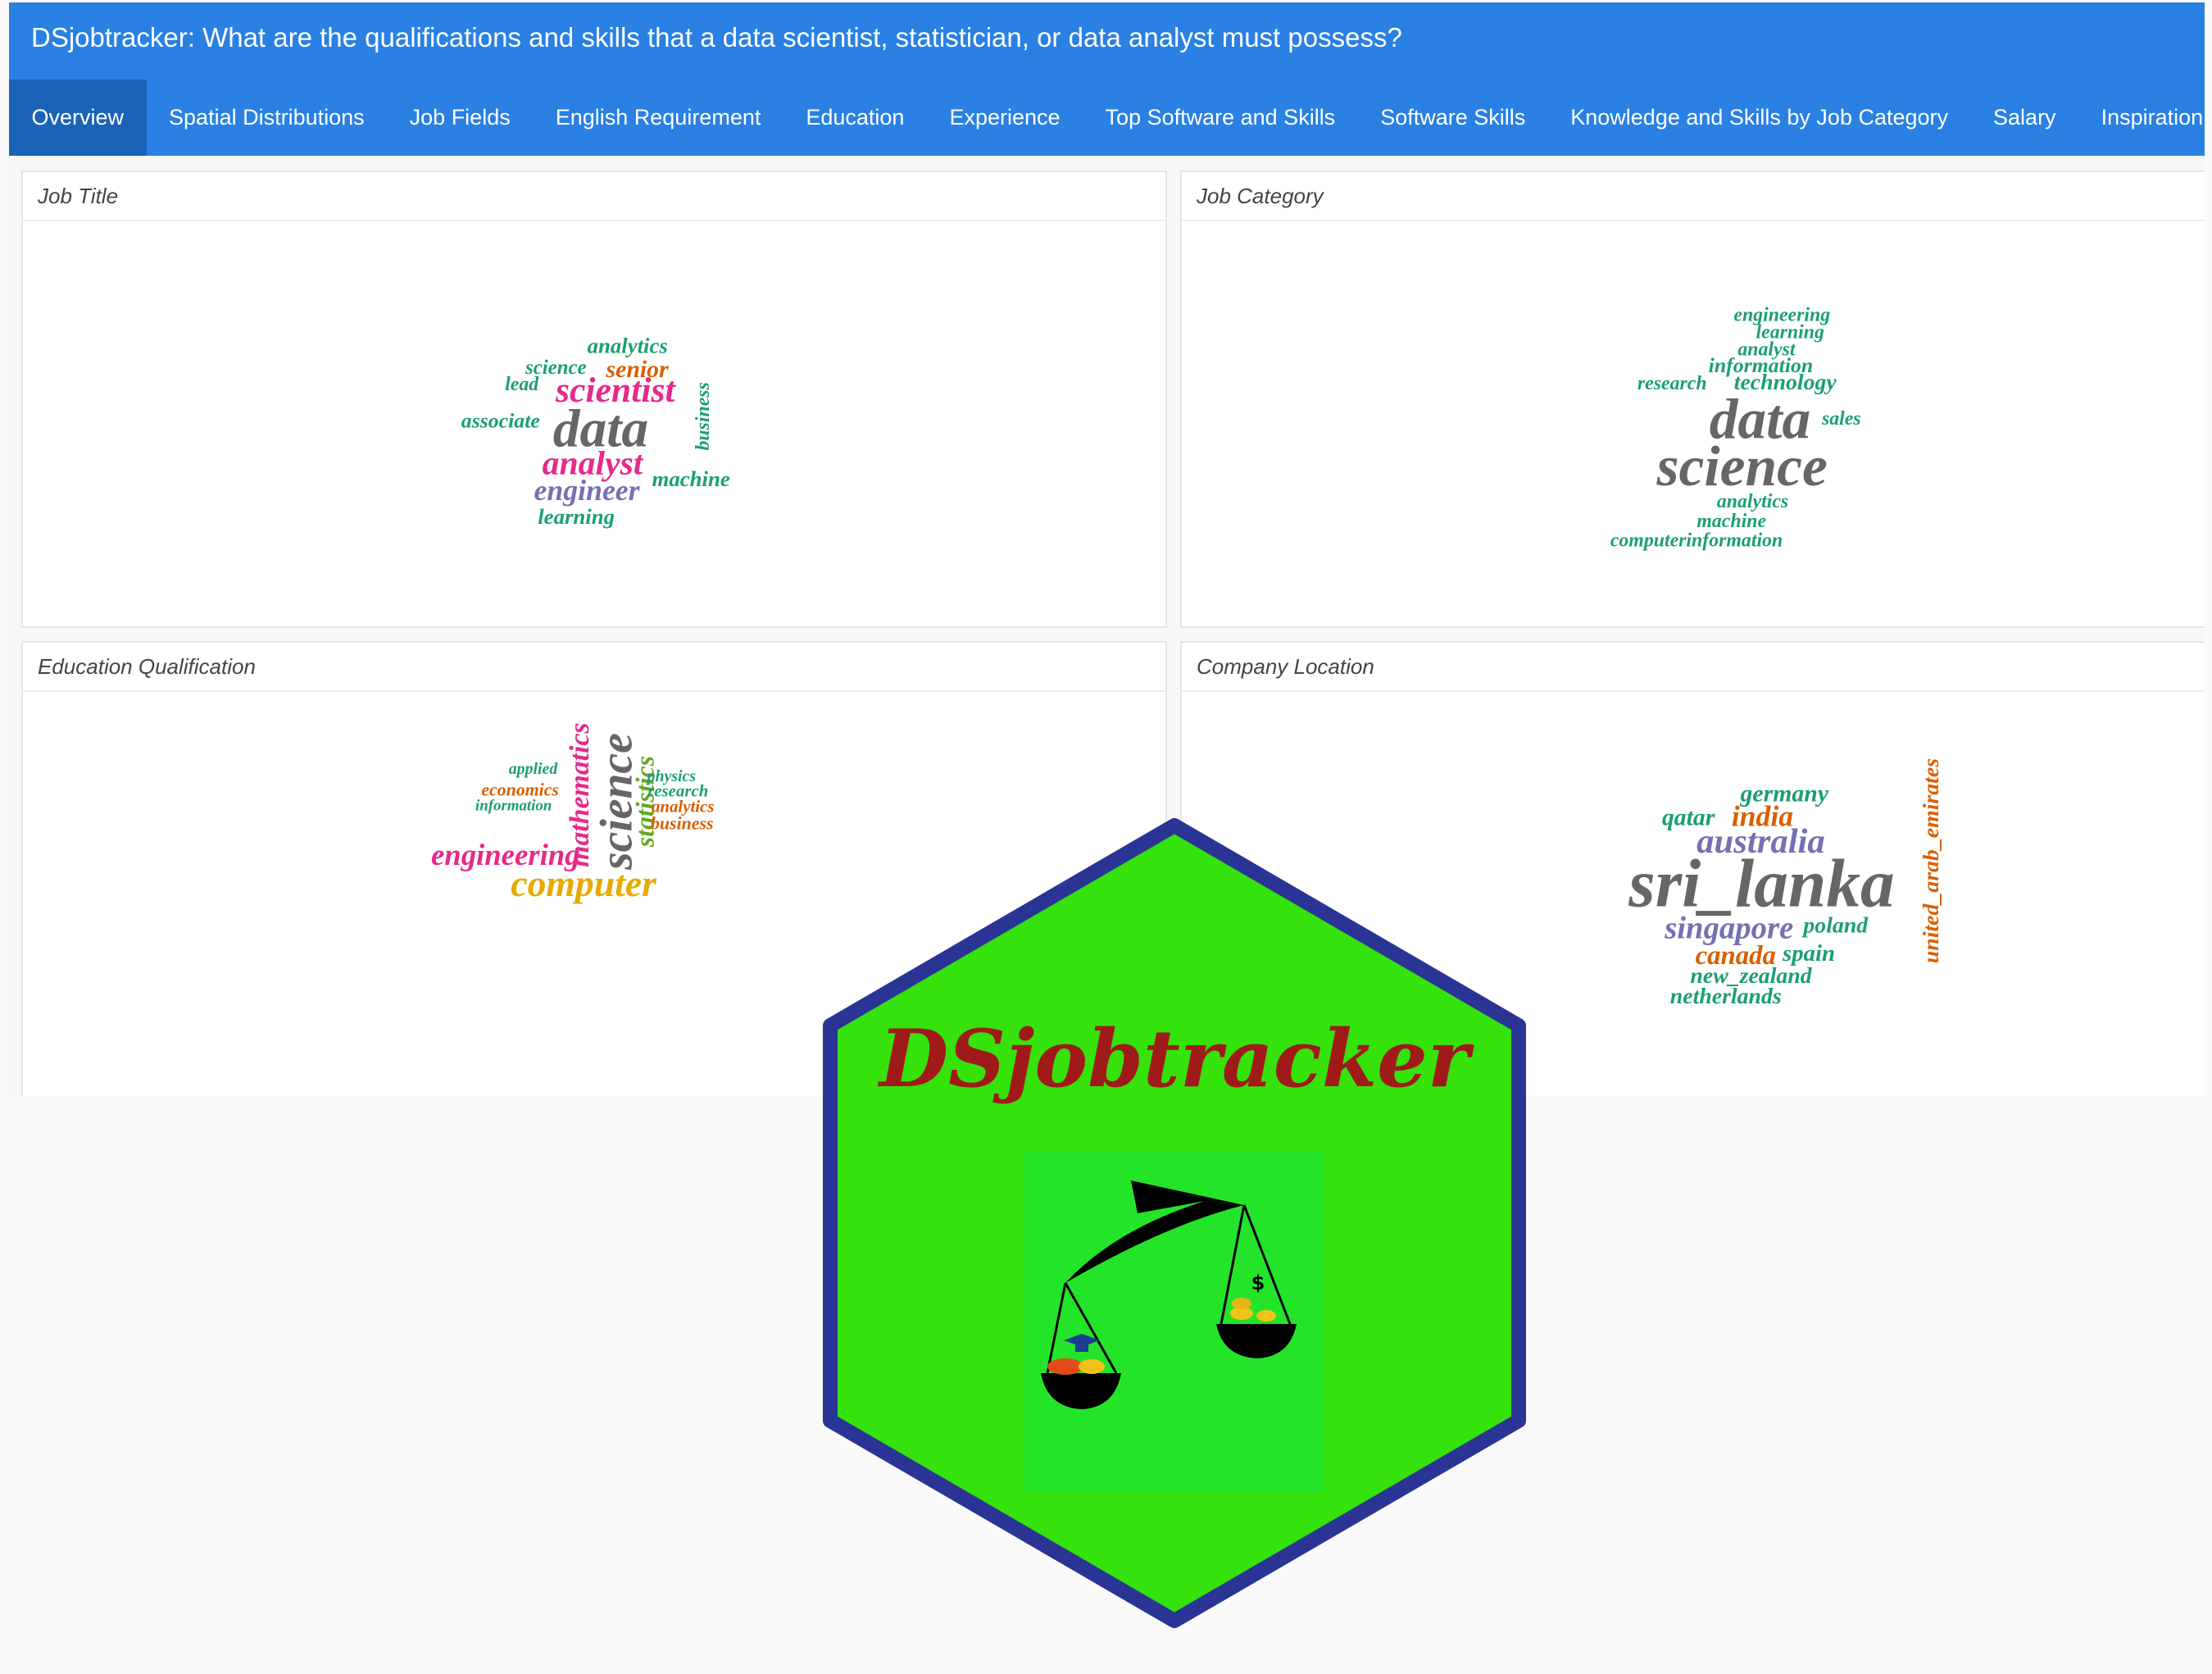  I want to click on tab-overview: Overview, so click(78, 118).